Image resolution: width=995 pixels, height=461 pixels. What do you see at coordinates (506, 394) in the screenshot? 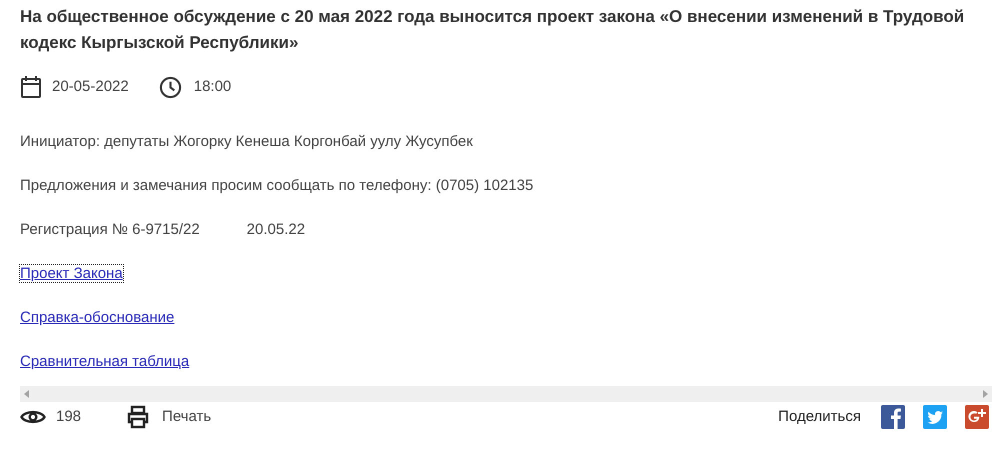
I see `horizontal-scrollbar` at bounding box center [506, 394].